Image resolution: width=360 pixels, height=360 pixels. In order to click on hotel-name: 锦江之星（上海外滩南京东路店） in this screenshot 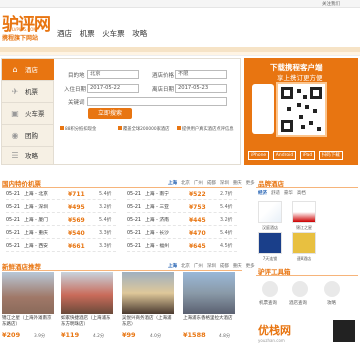, I will do `click(28, 322)`.